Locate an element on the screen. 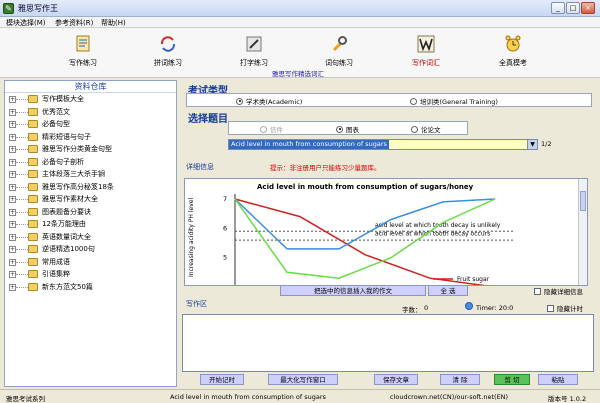 This screenshot has width=600, height=403. maximize-button: □ is located at coordinates (573, 8).